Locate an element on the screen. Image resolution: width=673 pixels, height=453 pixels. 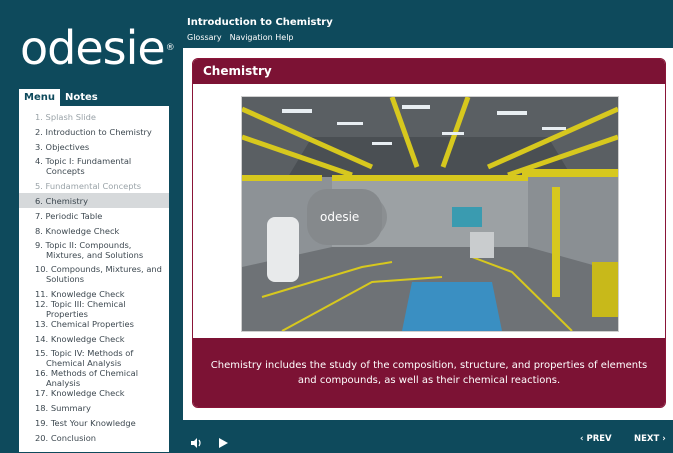
speaker-icon-glyph is located at coordinates (196, 443).